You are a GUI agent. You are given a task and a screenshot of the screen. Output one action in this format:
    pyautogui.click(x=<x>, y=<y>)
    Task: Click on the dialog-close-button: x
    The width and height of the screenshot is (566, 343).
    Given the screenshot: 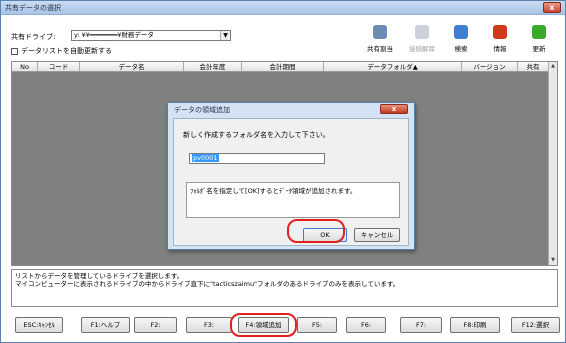 What is the action you would take?
    pyautogui.click(x=394, y=109)
    